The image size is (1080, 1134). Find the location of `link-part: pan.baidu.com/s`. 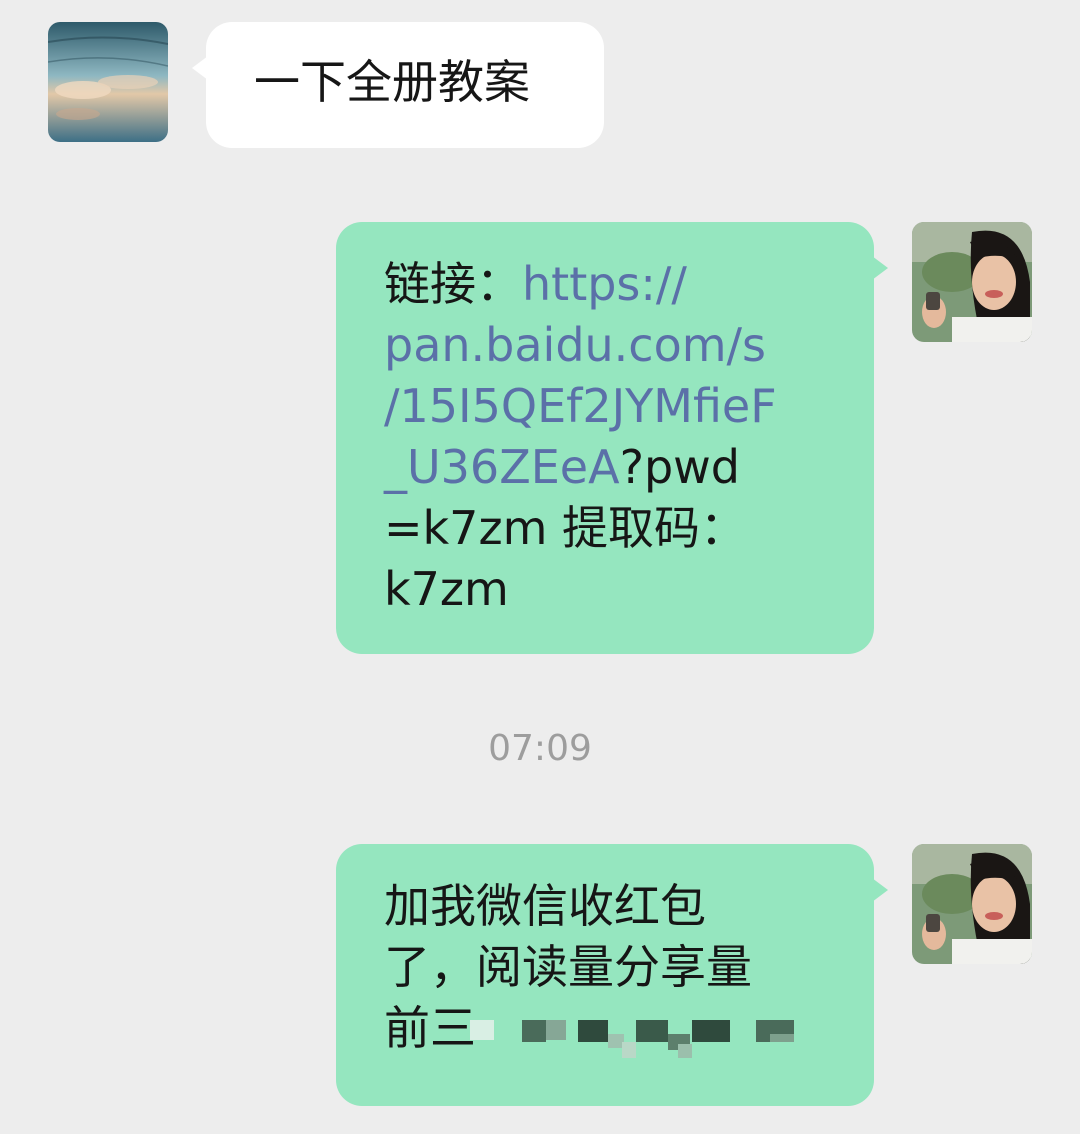

link-part: pan.baidu.com/s is located at coordinates (606, 345).